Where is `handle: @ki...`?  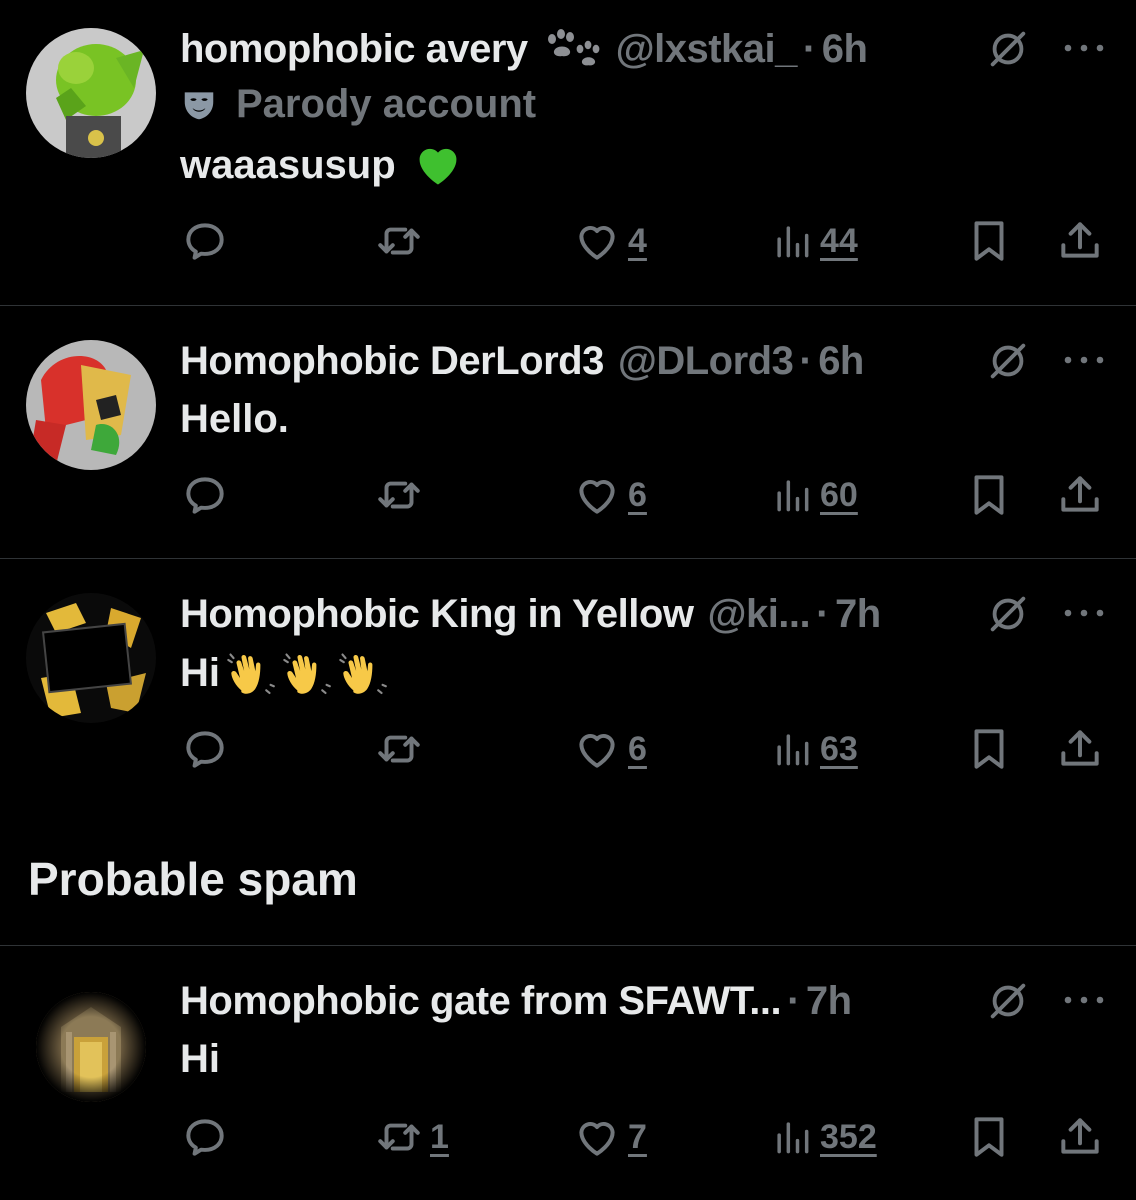 handle: @ki... is located at coordinates (758, 614).